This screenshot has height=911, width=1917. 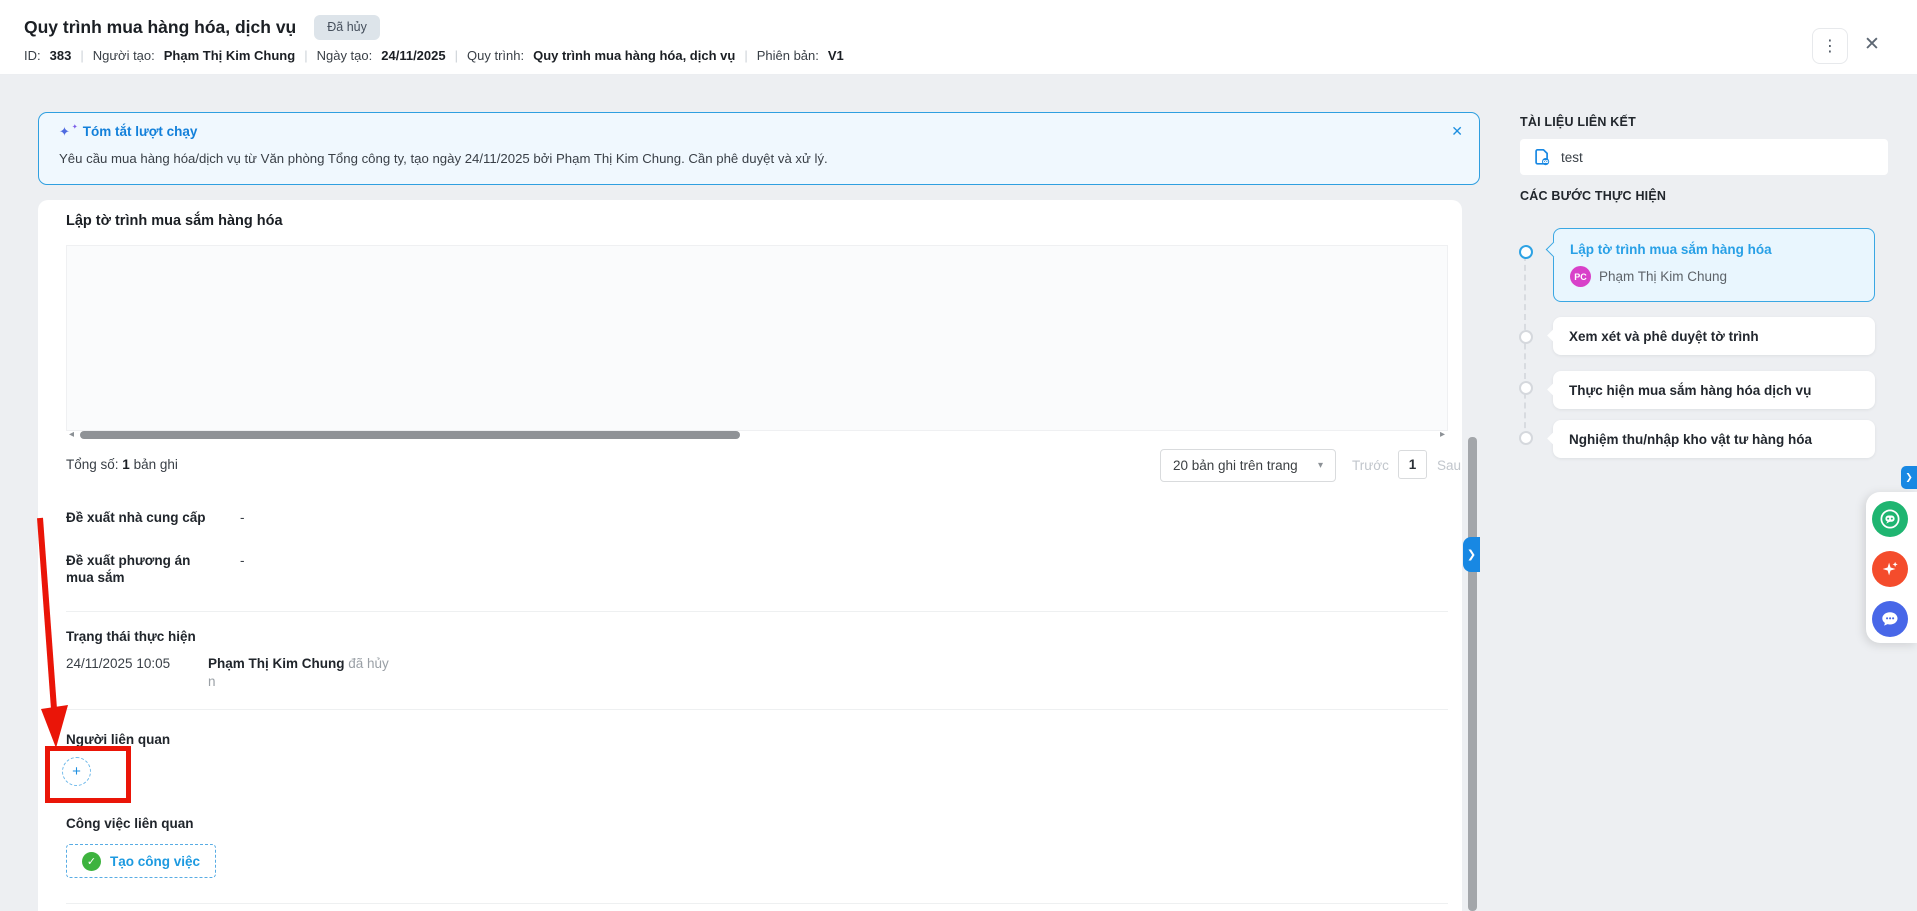 What do you see at coordinates (131, 636) in the screenshot?
I see `status-section-title: Trạng thái thực hiện` at bounding box center [131, 636].